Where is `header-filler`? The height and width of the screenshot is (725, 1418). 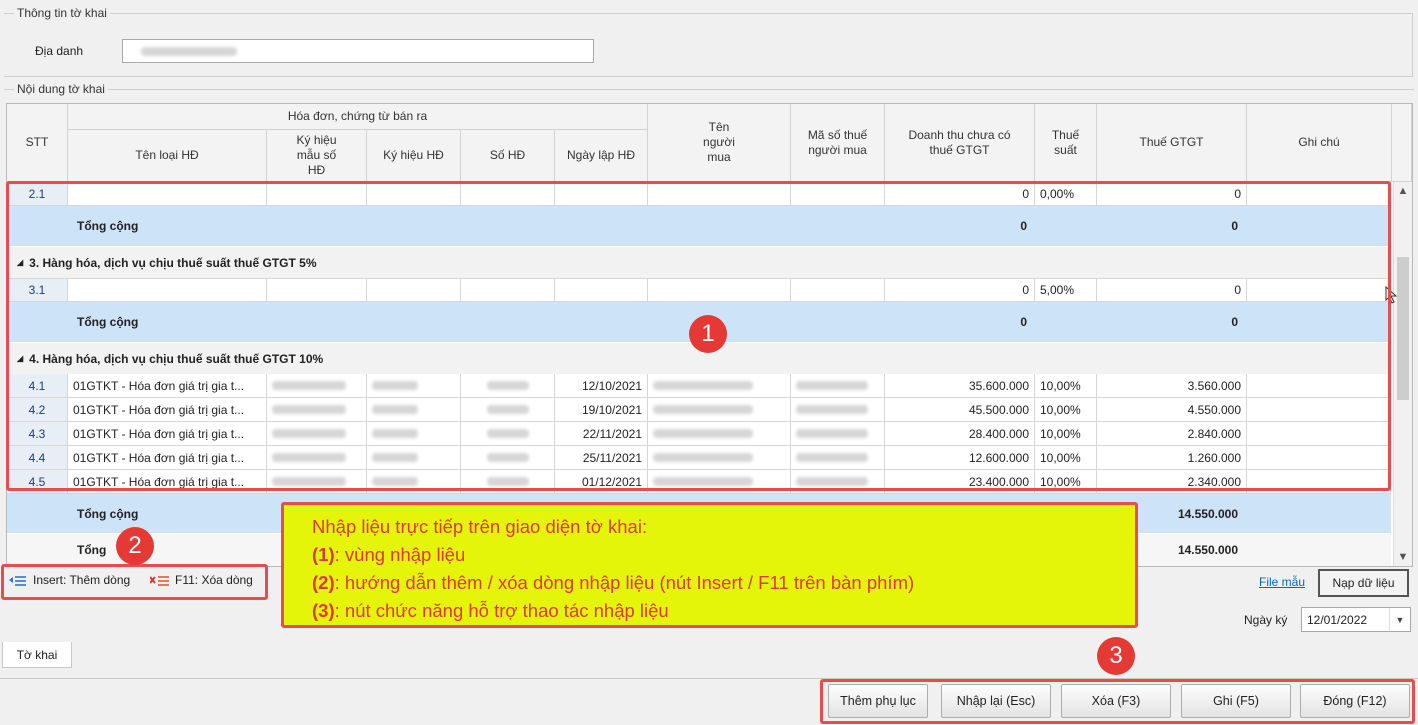
header-filler is located at coordinates (1402, 143).